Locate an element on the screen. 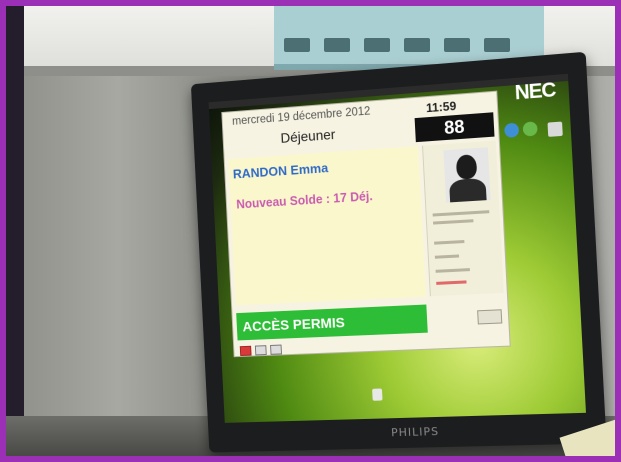  photo-icon is located at coordinates (467, 175).